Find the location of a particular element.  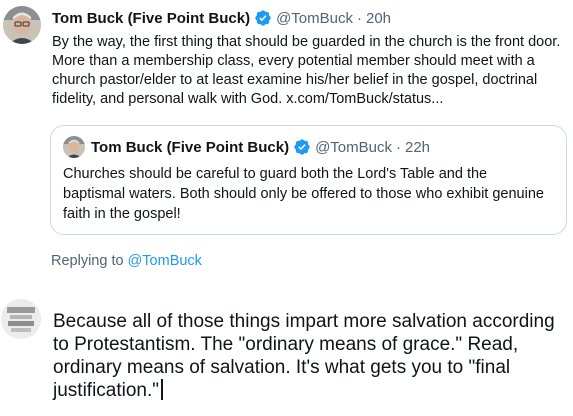

quoted-author-avatar is located at coordinates (74, 147).